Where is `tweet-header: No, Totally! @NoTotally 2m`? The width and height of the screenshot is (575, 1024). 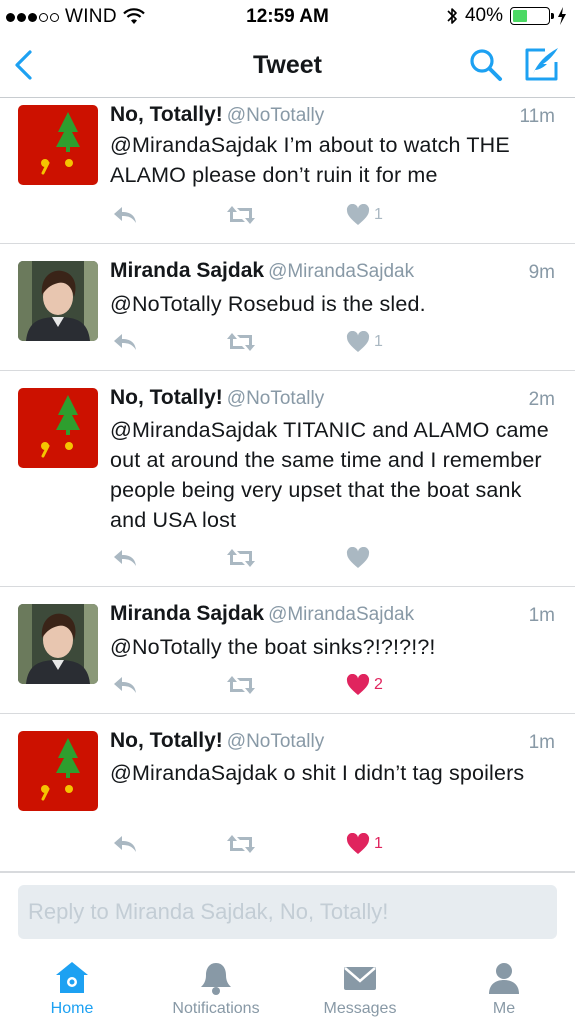
tweet-header: No, Totally! @NoTotally 2m is located at coordinates (332, 401).